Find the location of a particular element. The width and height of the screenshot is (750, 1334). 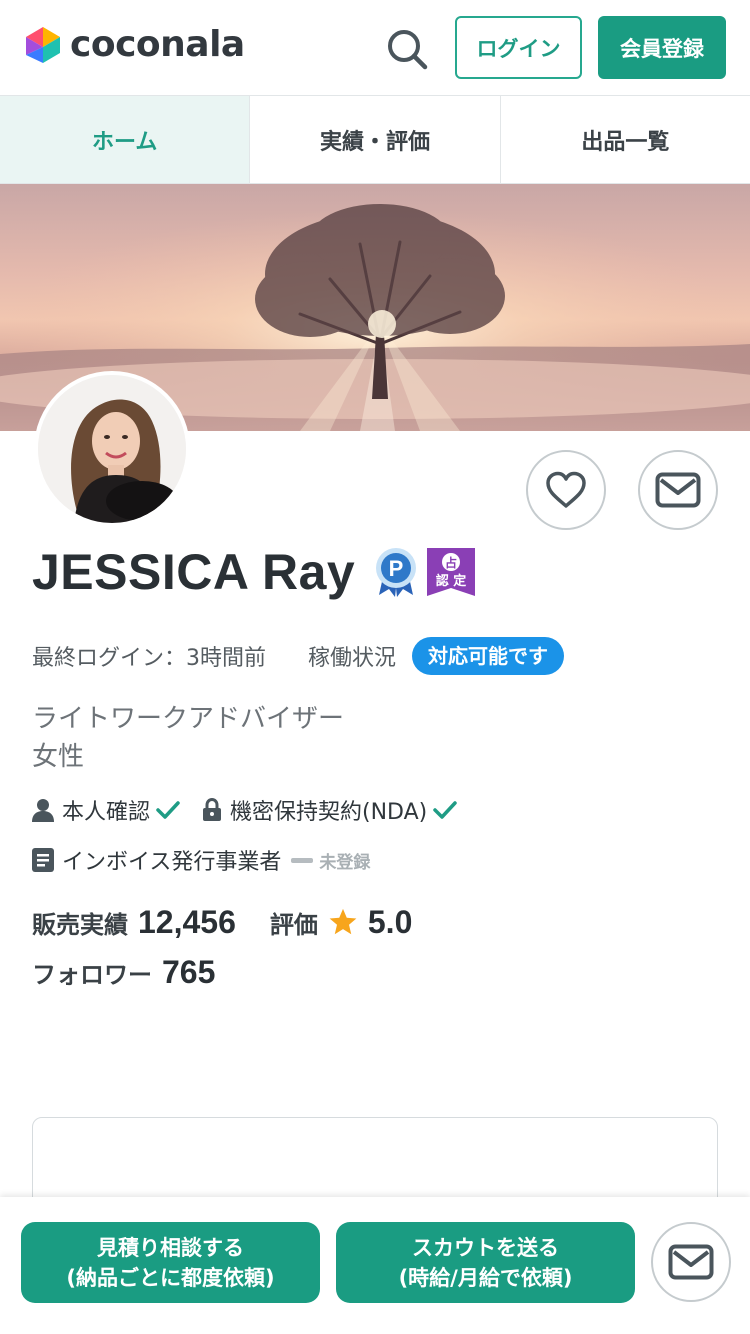

svg-text: P is located at coordinates (396, 568).